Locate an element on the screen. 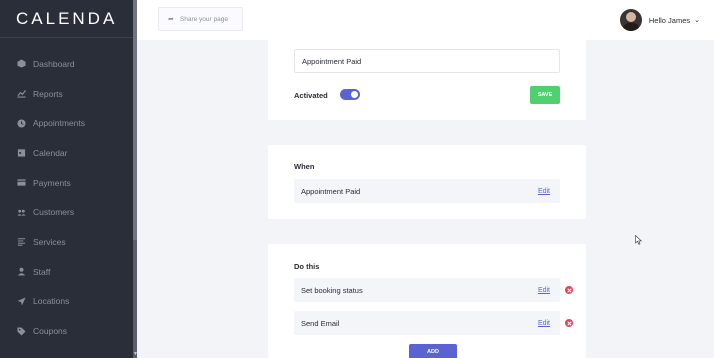 The height and width of the screenshot is (358, 714). sidebar-item-label: Payments is located at coordinates (52, 182).